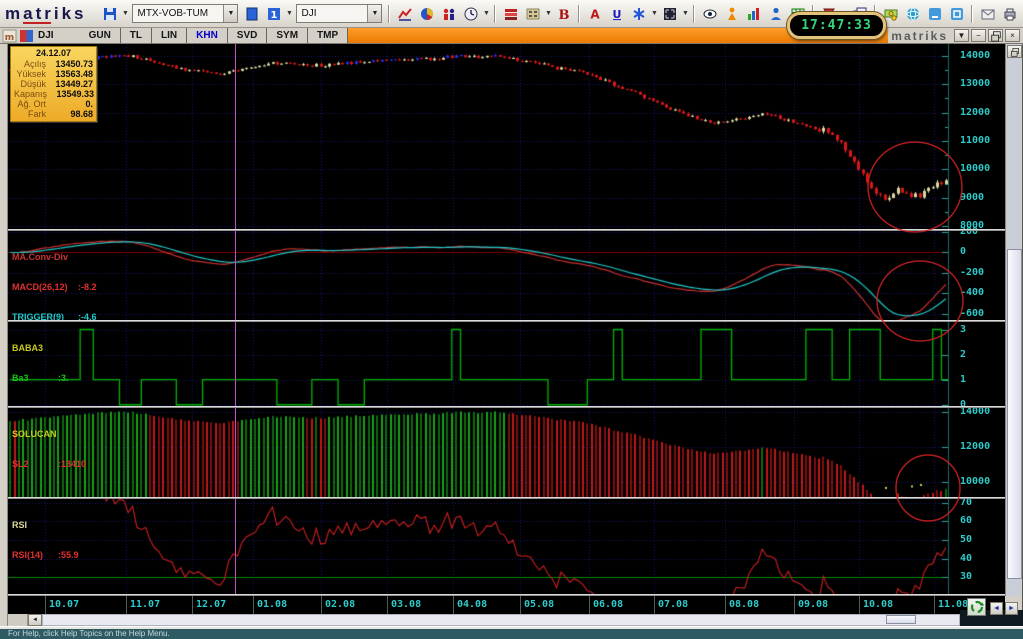 The width and height of the screenshot is (1023, 639). Describe the element at coordinates (753, 13) in the screenshot. I see `analysis-icon` at that location.